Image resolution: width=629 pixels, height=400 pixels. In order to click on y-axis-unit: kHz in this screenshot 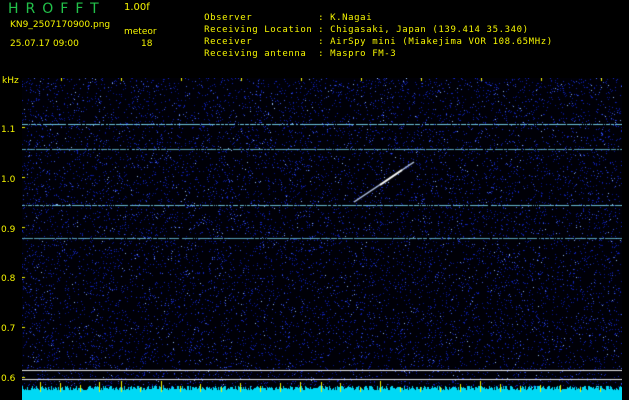, I will do `click(10, 81)`.